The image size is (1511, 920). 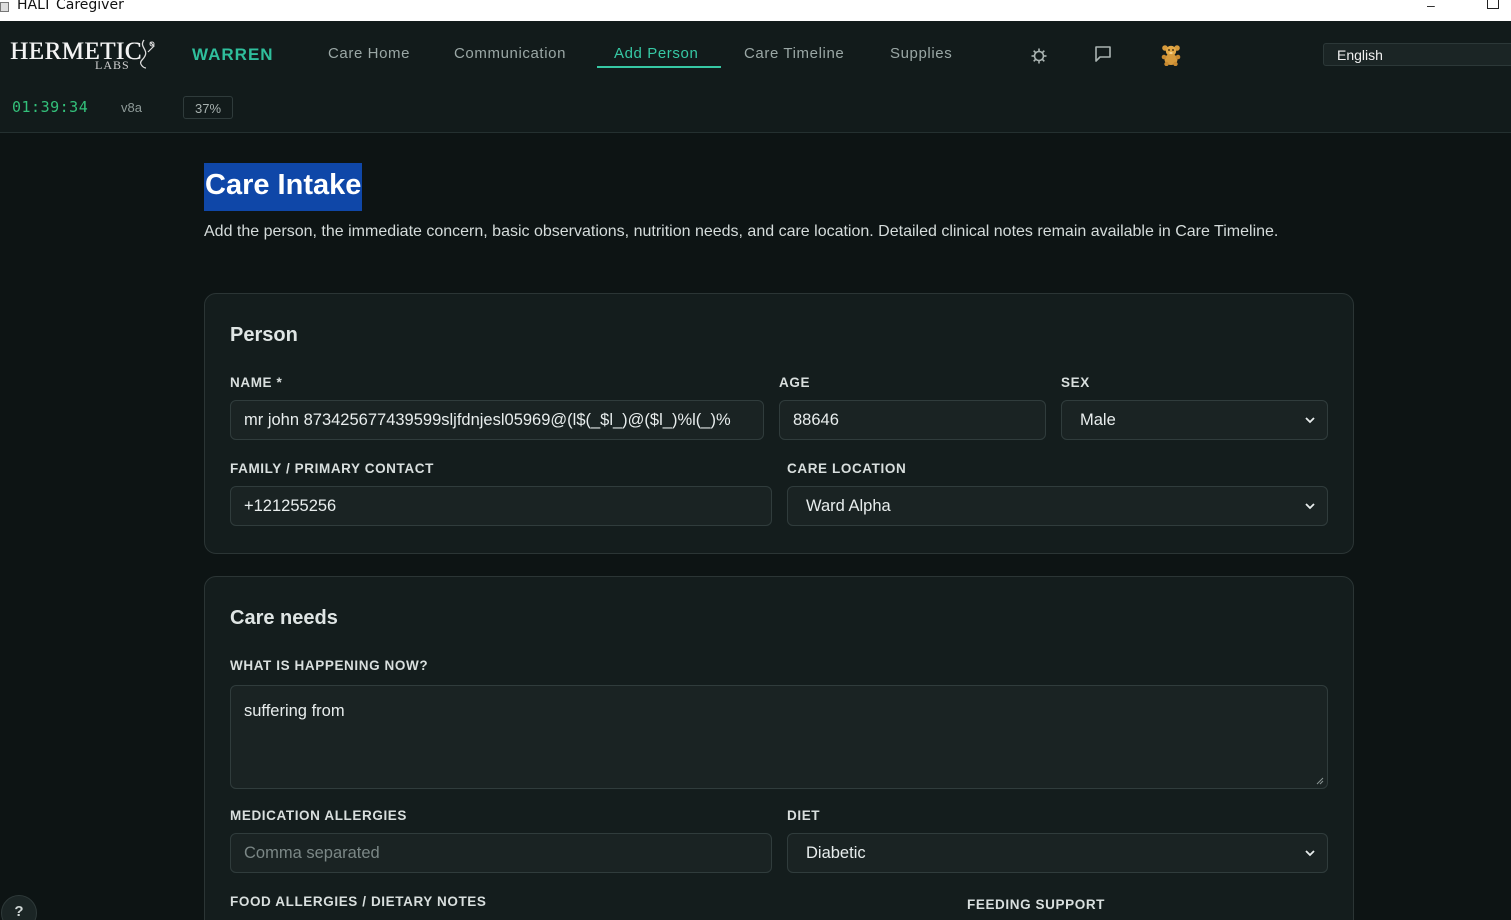 What do you see at coordinates (1320, 781) in the screenshot?
I see `resize-grip-icon` at bounding box center [1320, 781].